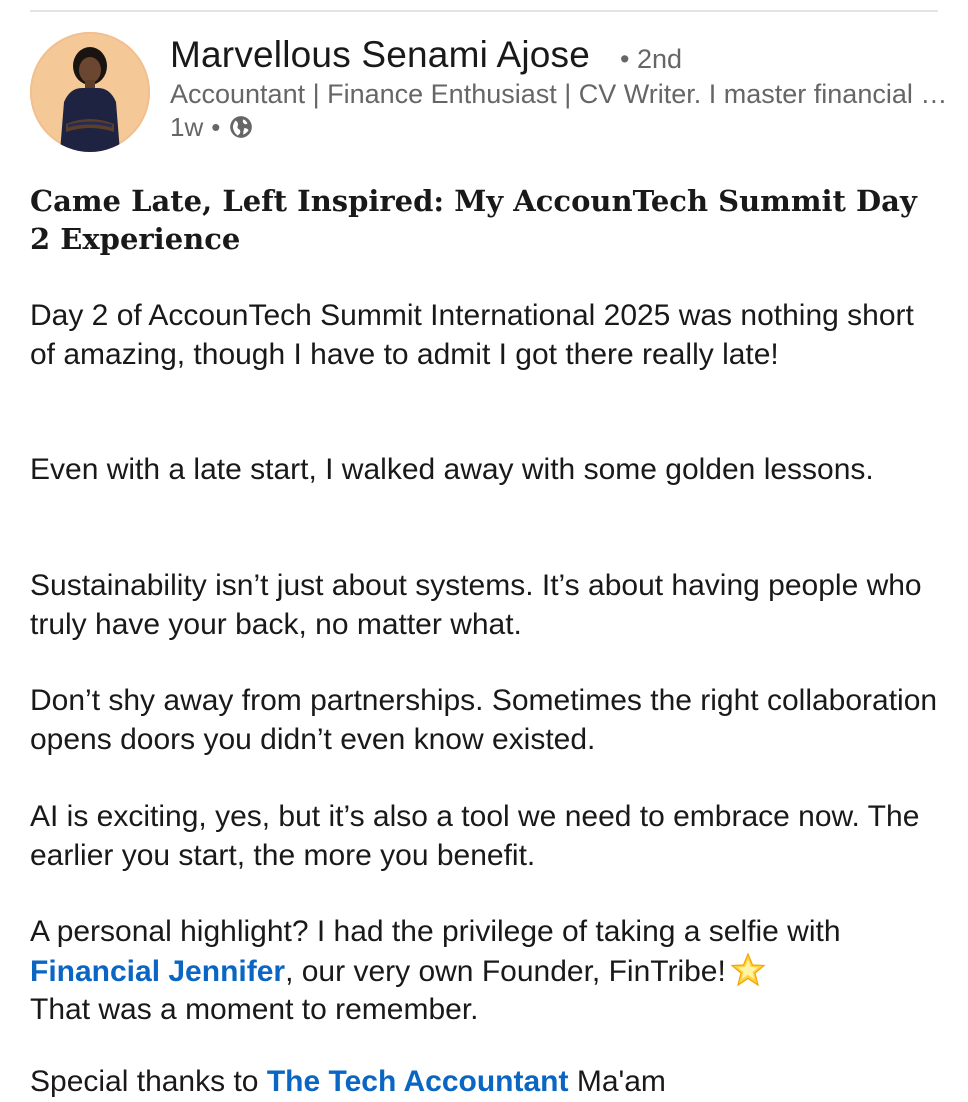  I want to click on mention-link: Financial Jennifer, so click(157, 971).